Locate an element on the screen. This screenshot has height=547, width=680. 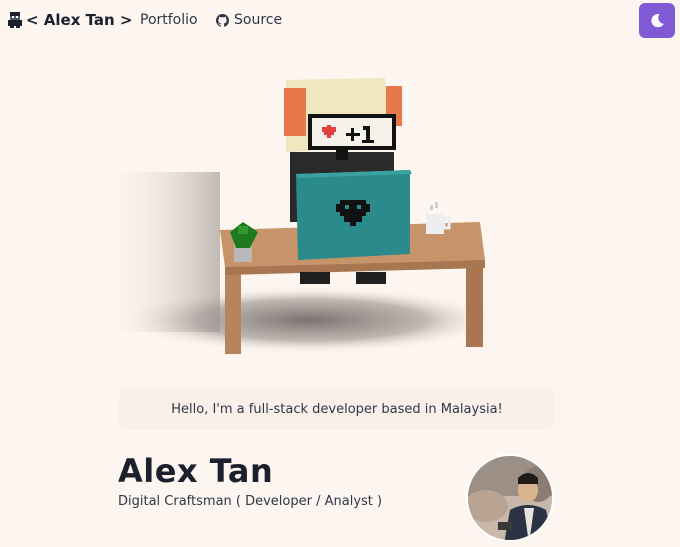
pixel-avatar-icon is located at coordinates (15, 20).